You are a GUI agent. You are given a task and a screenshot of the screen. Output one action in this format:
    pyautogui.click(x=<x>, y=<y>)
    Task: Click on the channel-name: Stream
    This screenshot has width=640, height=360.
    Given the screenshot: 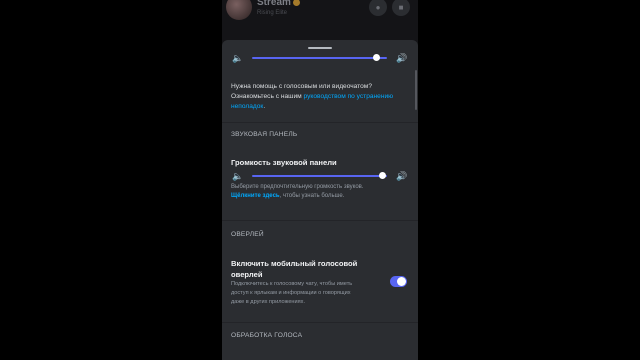 What is the action you would take?
    pyautogui.click(x=278, y=4)
    